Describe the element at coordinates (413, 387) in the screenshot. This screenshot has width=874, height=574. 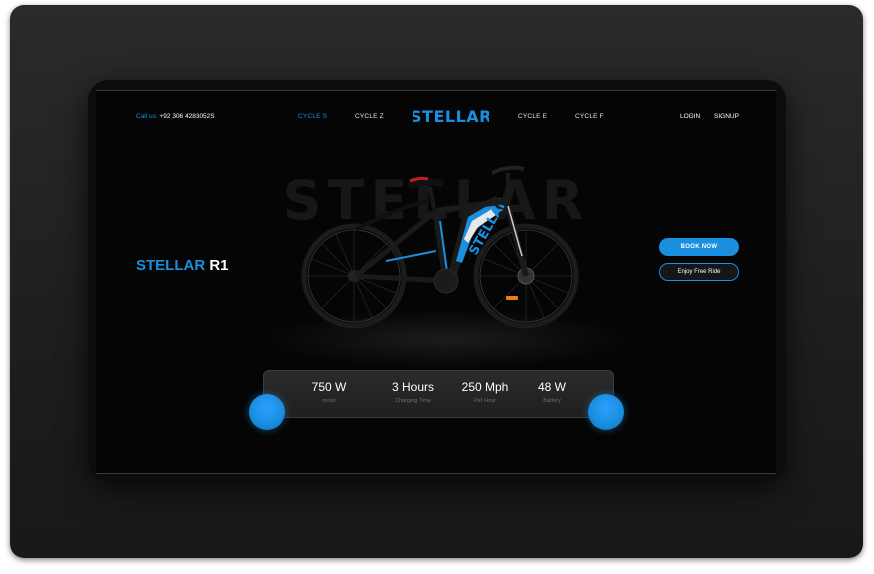
I see `spec-value: 3 Hours` at that location.